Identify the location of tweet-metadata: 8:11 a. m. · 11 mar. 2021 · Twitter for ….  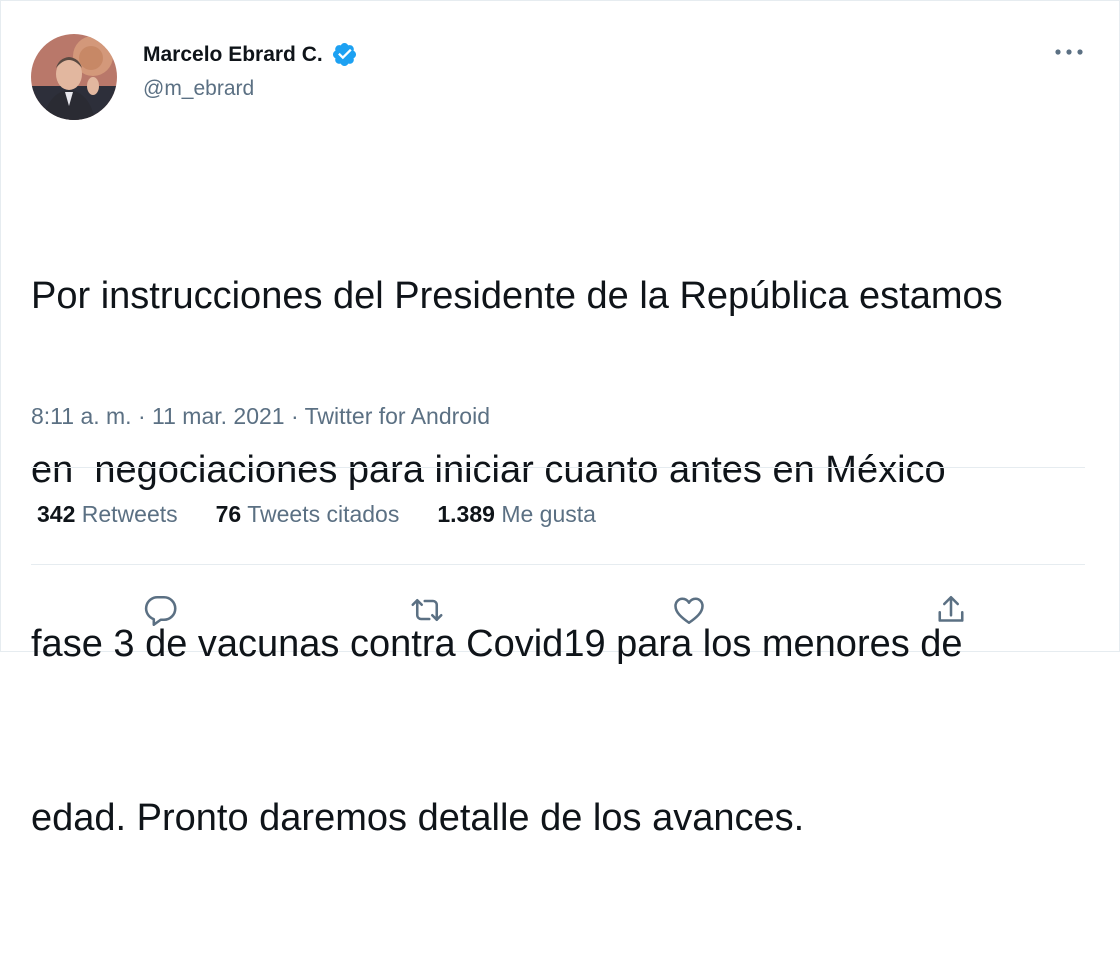
(260, 416).